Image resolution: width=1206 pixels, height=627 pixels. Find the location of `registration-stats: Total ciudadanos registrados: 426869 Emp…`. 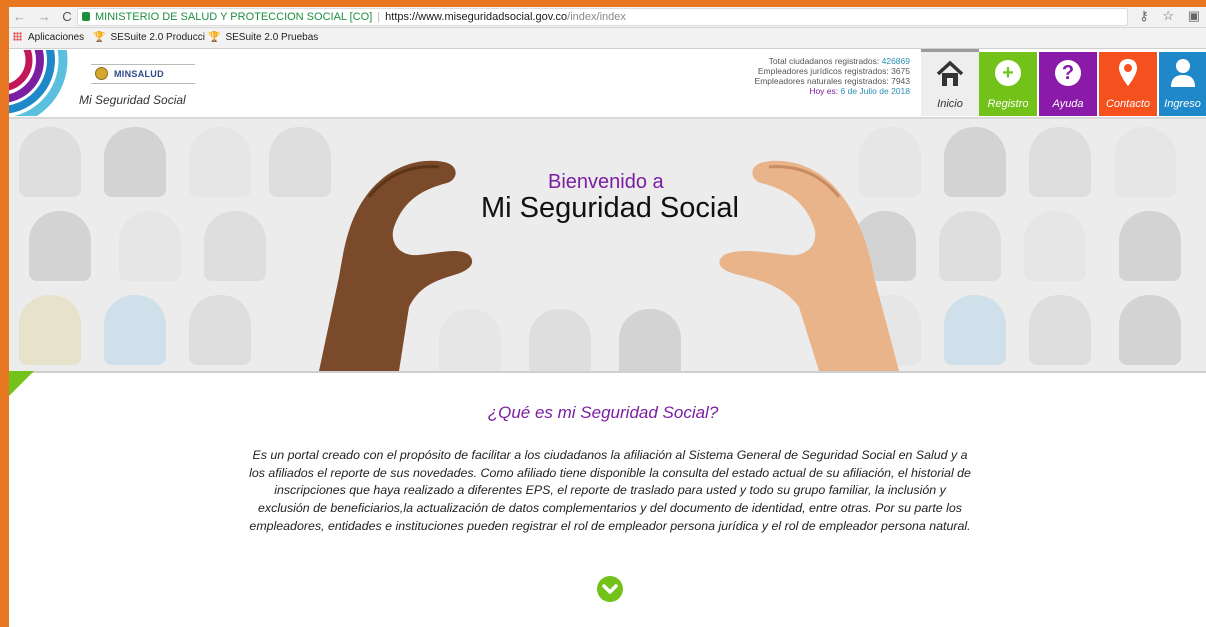

registration-stats: Total ciudadanos registrados: 426869 Emp… is located at coordinates (832, 76).